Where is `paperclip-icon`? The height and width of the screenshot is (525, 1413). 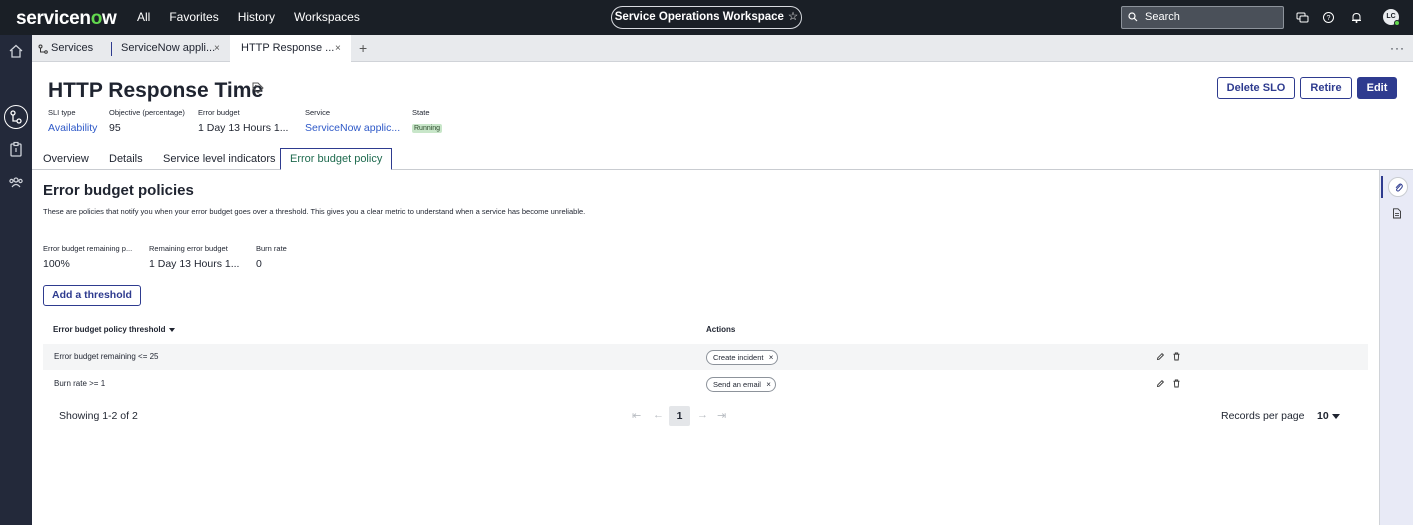 paperclip-icon is located at coordinates (1399, 187).